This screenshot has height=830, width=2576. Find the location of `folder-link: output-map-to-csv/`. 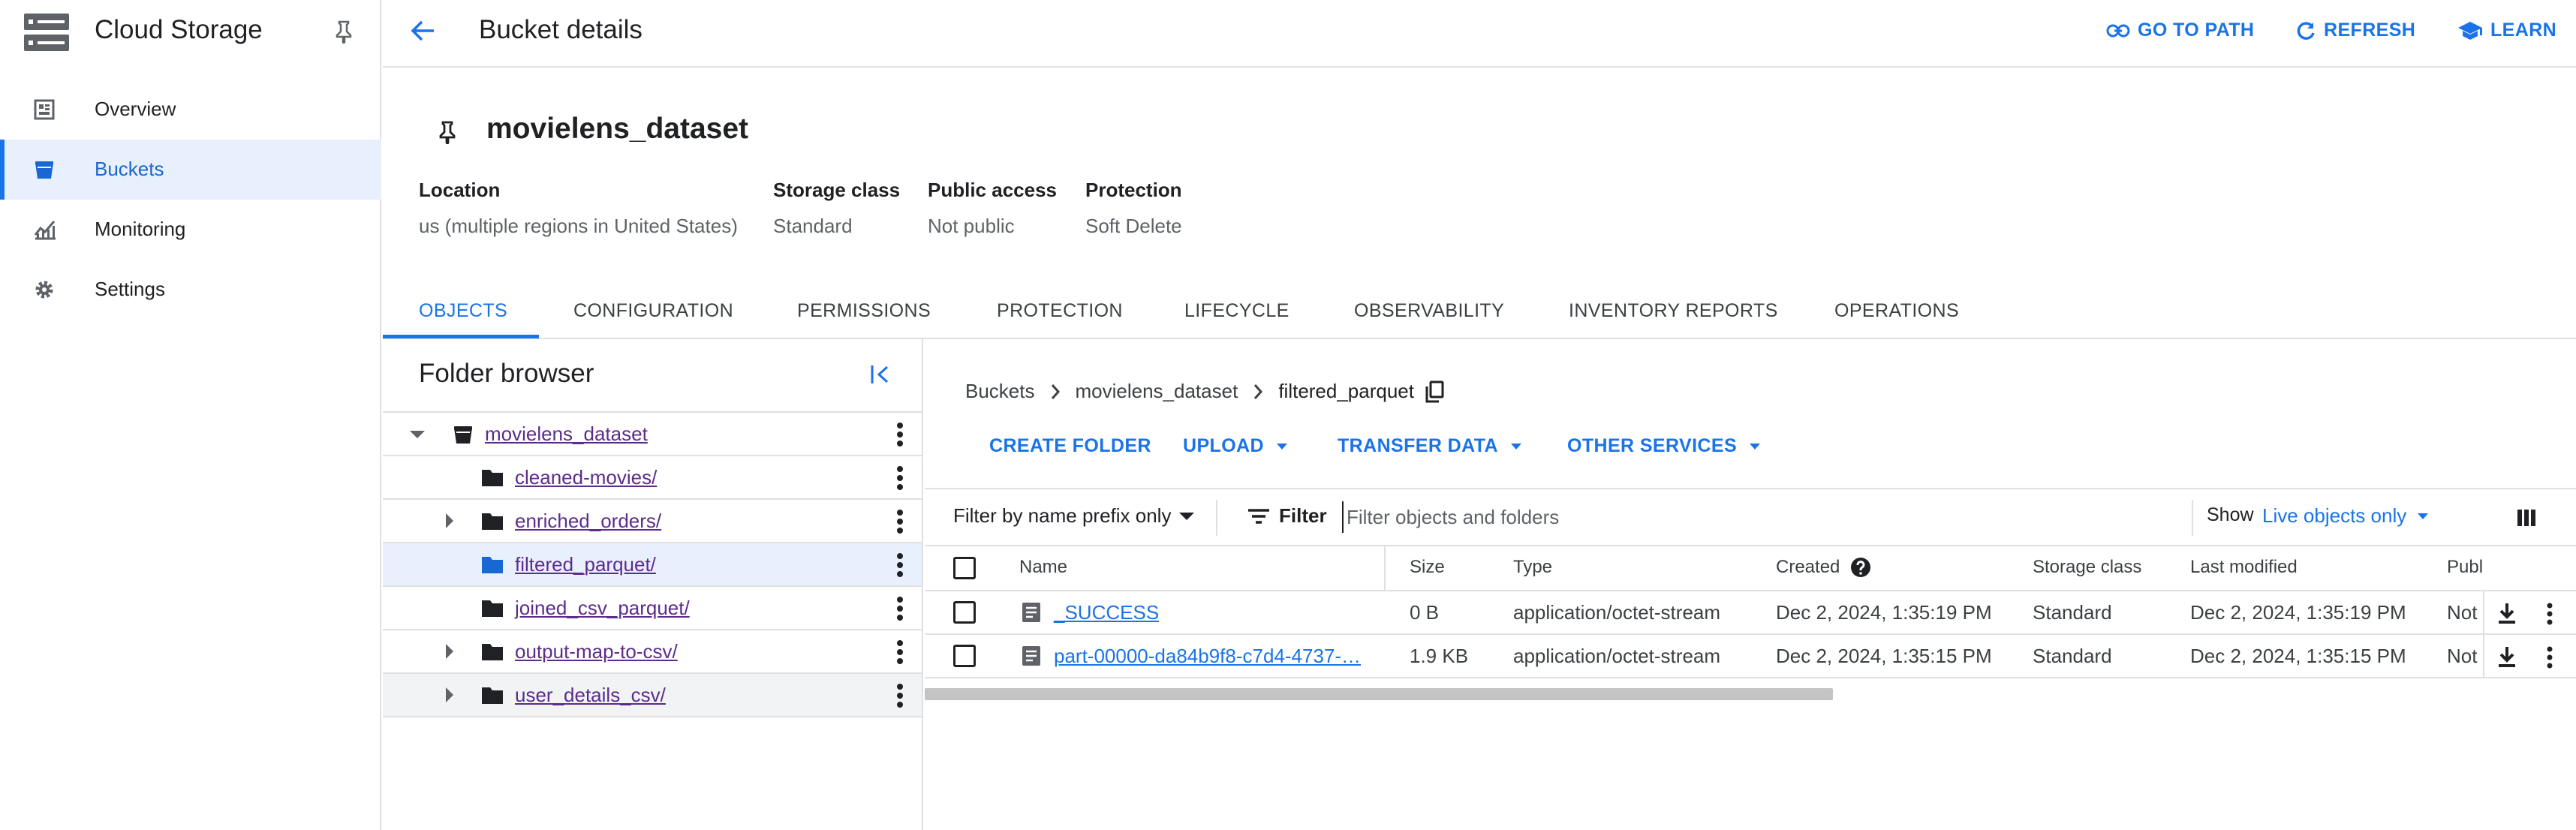

folder-link: output-map-to-csv/ is located at coordinates (596, 651).